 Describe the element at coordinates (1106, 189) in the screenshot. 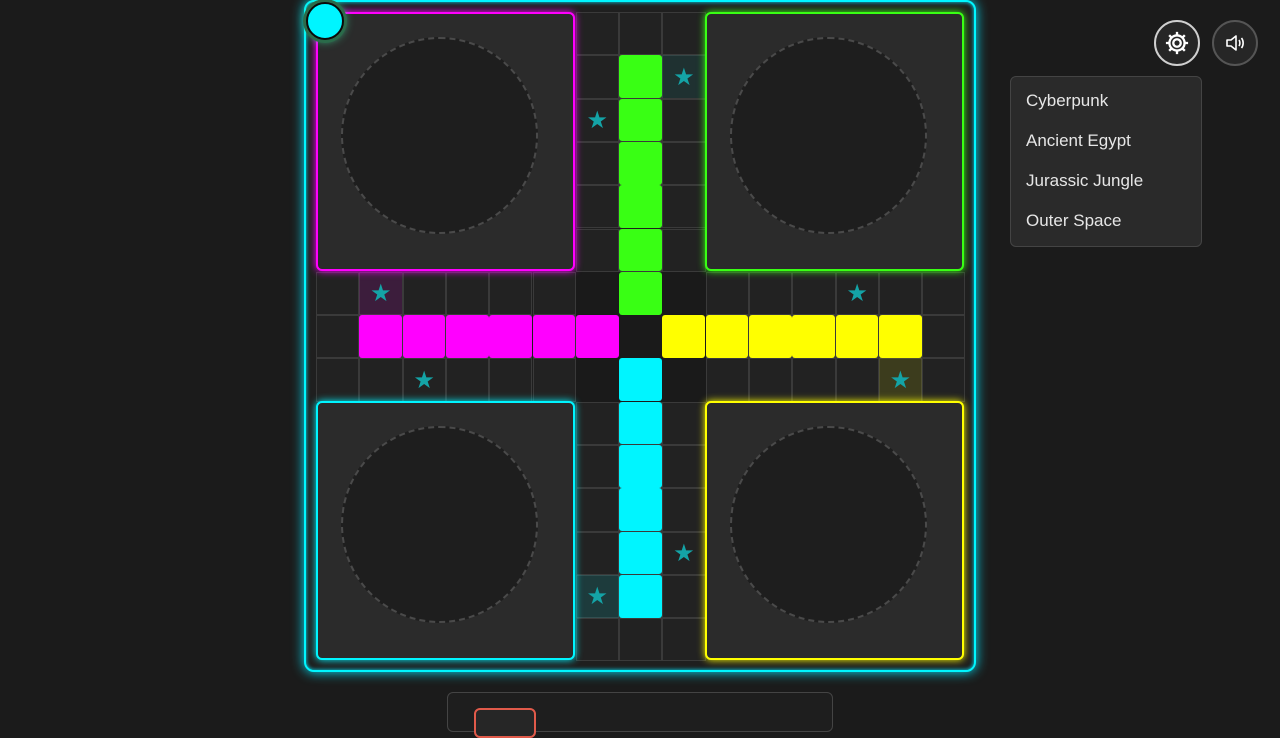

I see `theme-item-jurassic-jungle: Jurassic Jungle` at that location.